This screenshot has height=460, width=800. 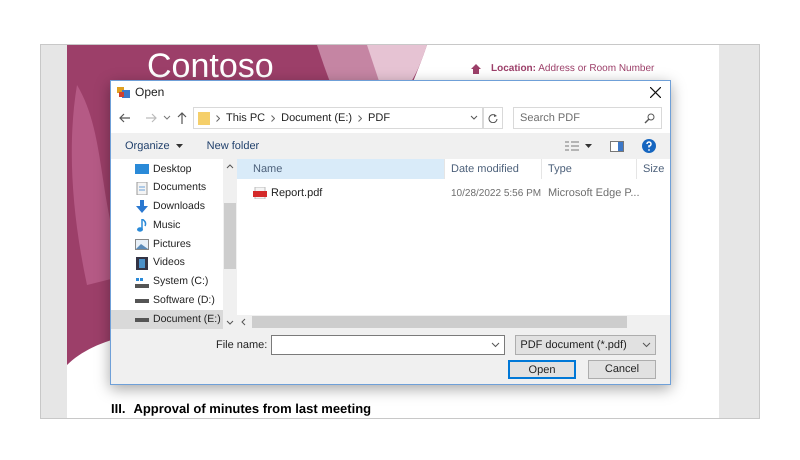 I want to click on file-date: 10/28/2022 5:56 PM, so click(x=496, y=193).